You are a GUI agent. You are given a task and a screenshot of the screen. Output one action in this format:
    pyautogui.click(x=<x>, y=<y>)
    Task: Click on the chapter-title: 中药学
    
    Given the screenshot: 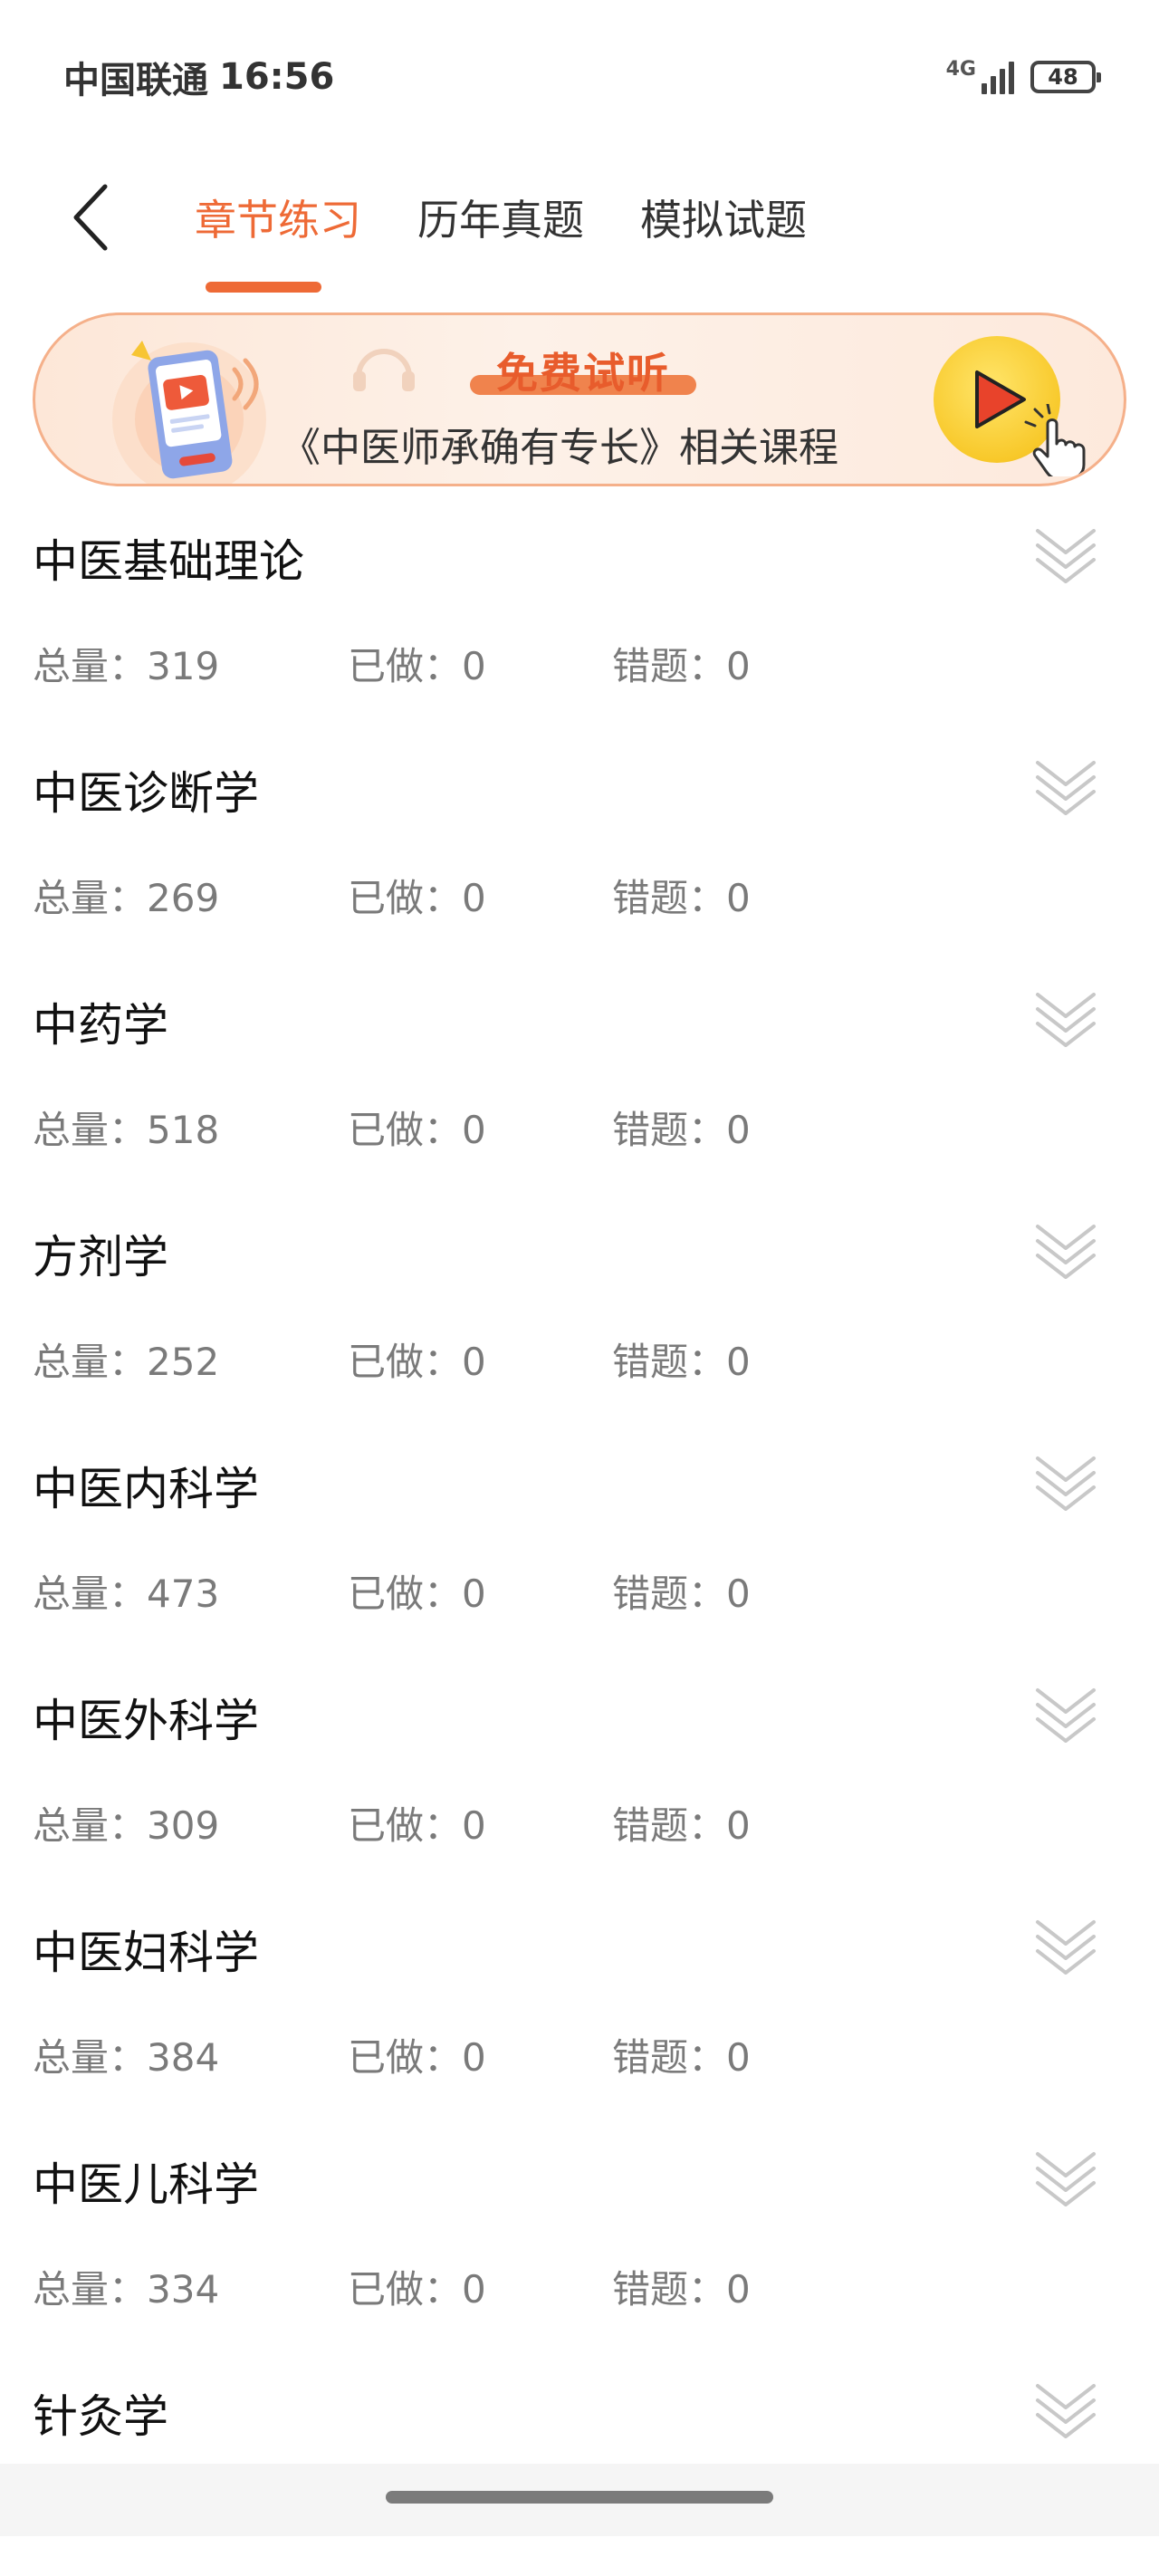 What is the action you would take?
    pyautogui.click(x=101, y=1025)
    